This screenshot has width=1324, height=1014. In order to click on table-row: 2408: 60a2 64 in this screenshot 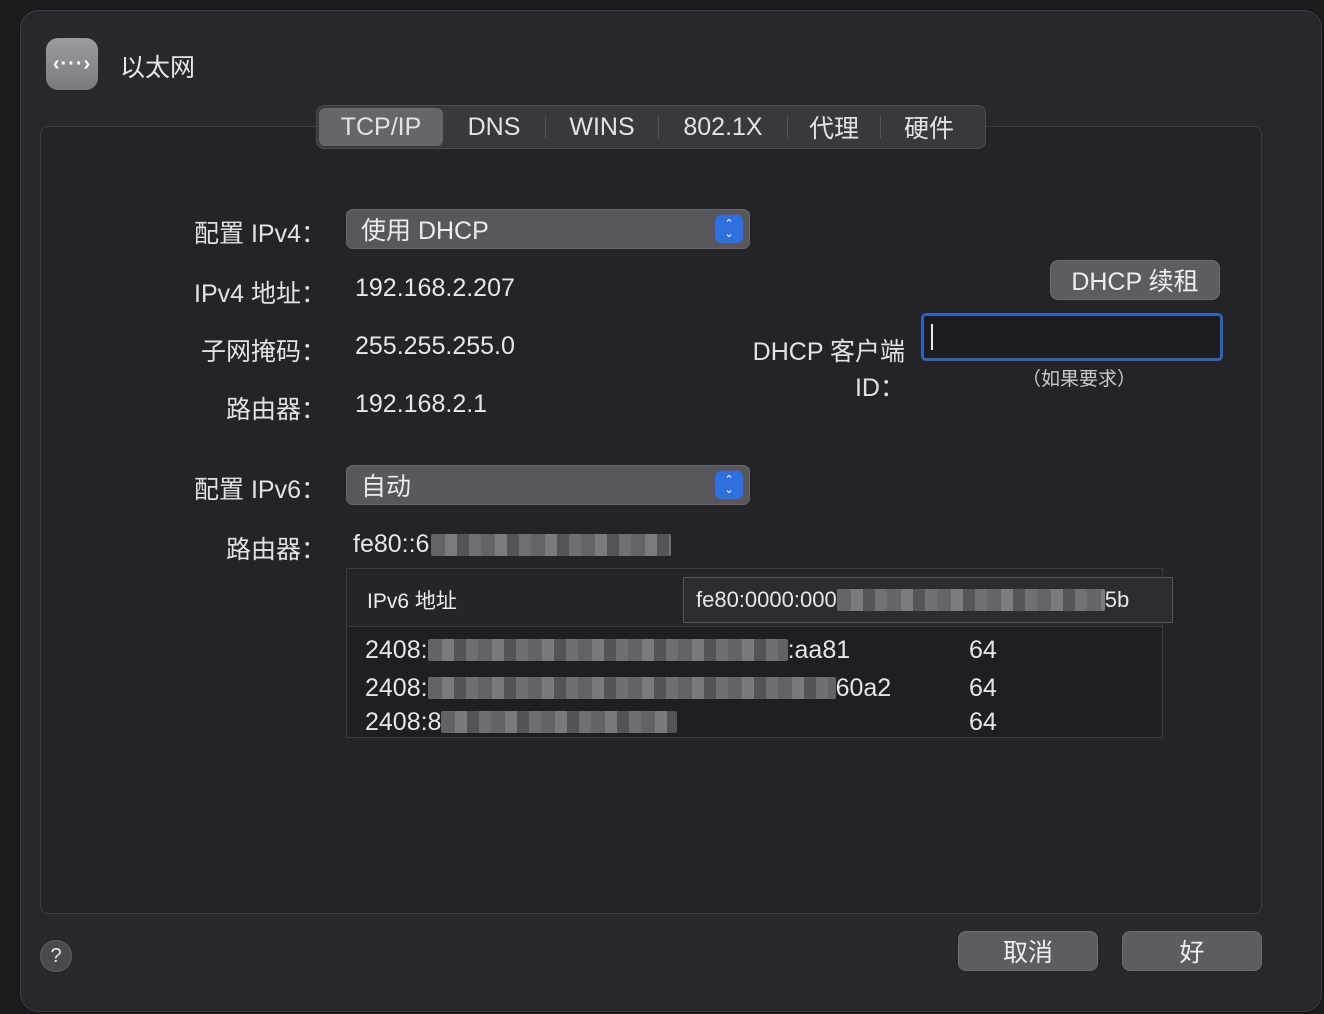, I will do `click(755, 688)`.